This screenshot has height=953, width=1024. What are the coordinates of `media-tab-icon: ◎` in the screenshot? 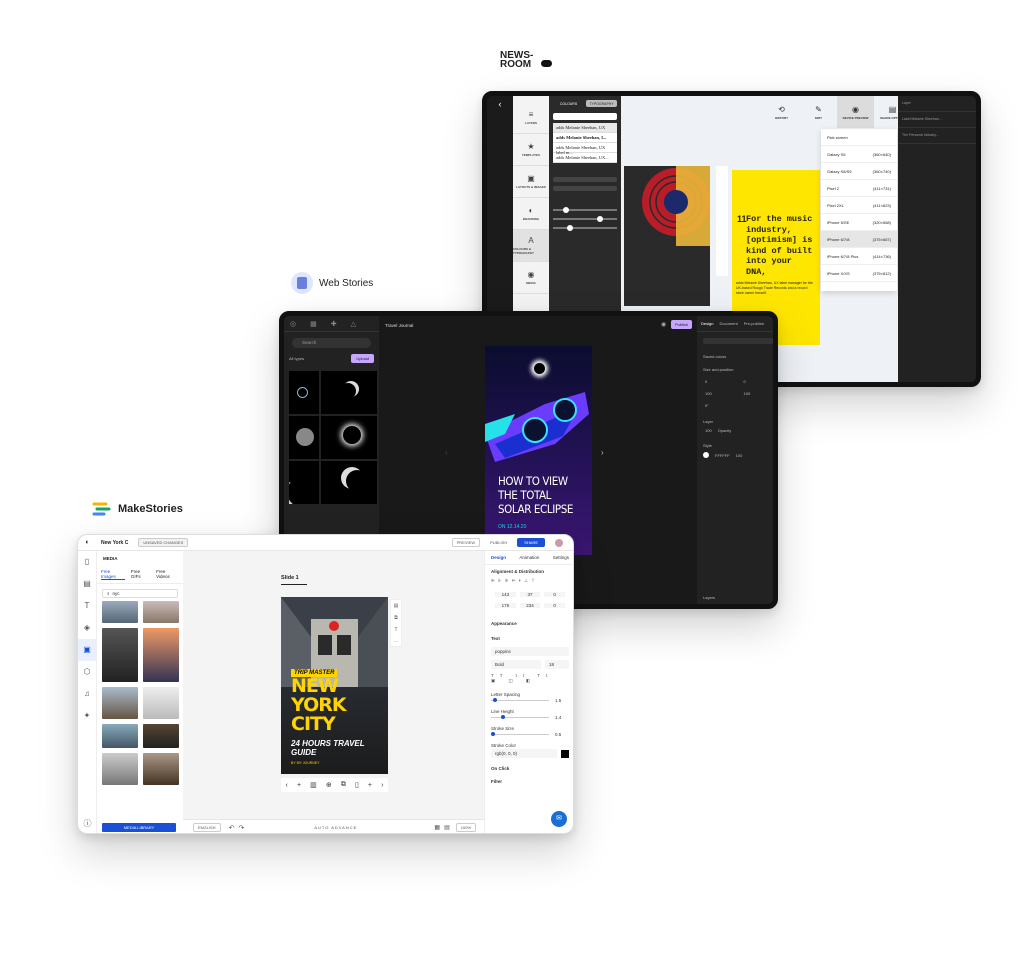 It's located at (293, 324).